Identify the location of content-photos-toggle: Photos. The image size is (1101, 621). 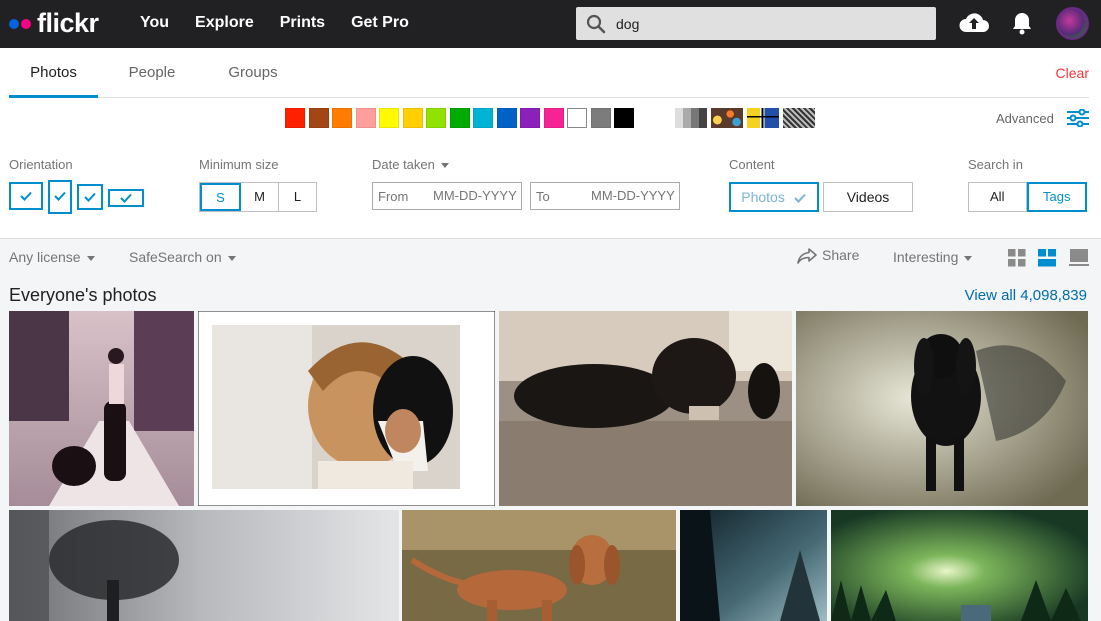
(774, 197).